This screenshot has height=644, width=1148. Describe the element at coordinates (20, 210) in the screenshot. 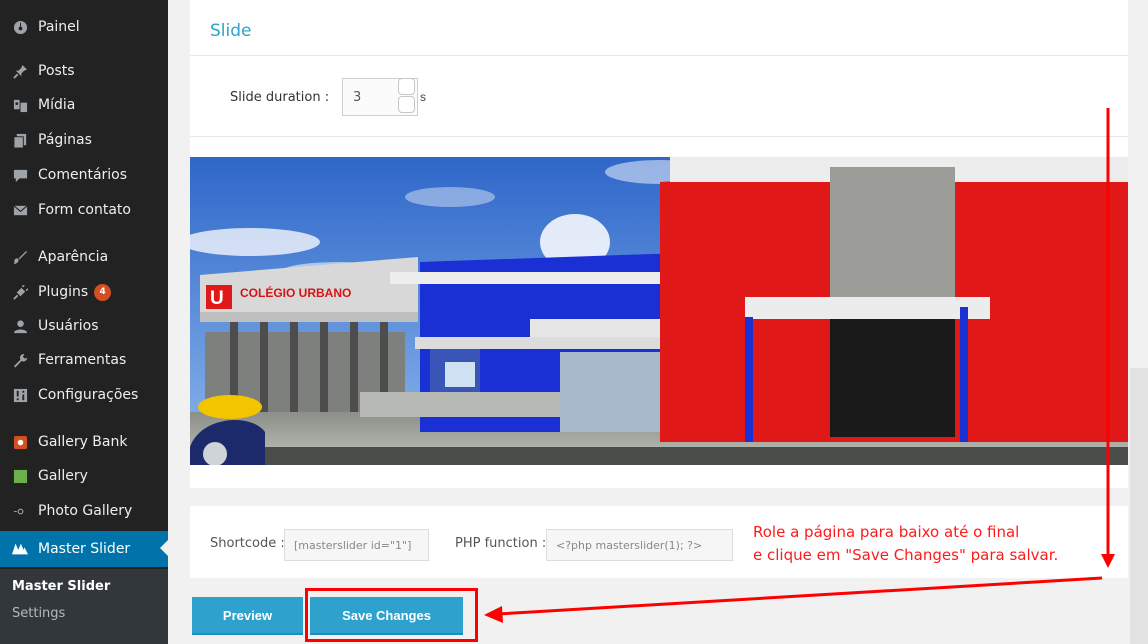

I see `mail-icon` at that location.